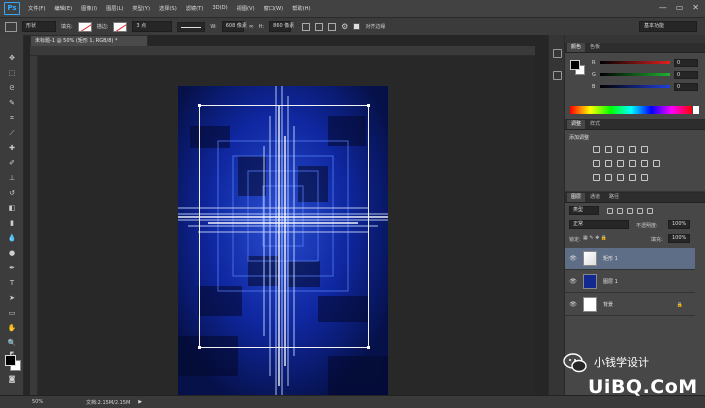  Describe the element at coordinates (234, 26) in the screenshot. I see `width-field: 608 像素` at that location.